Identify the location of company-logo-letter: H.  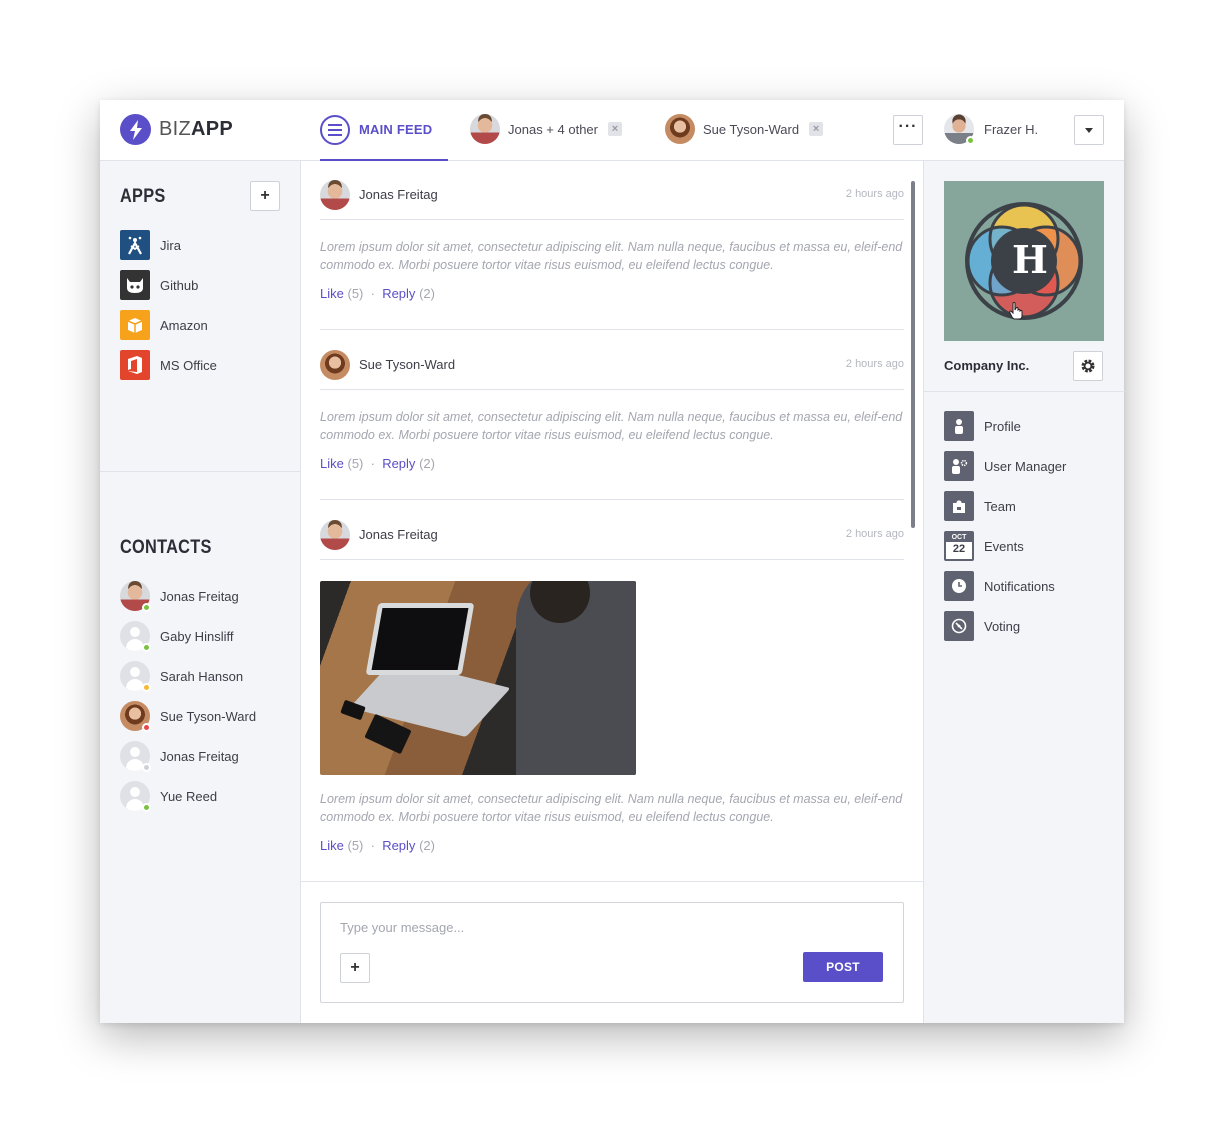
(1030, 259).